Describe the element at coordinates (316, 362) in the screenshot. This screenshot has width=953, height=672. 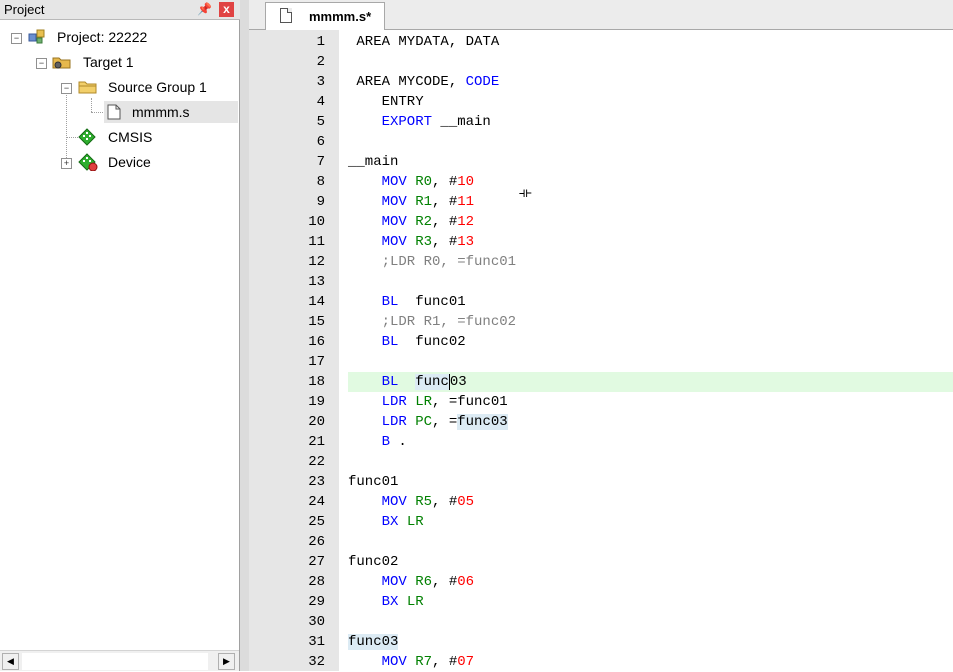
I see `line-number: 17` at that location.